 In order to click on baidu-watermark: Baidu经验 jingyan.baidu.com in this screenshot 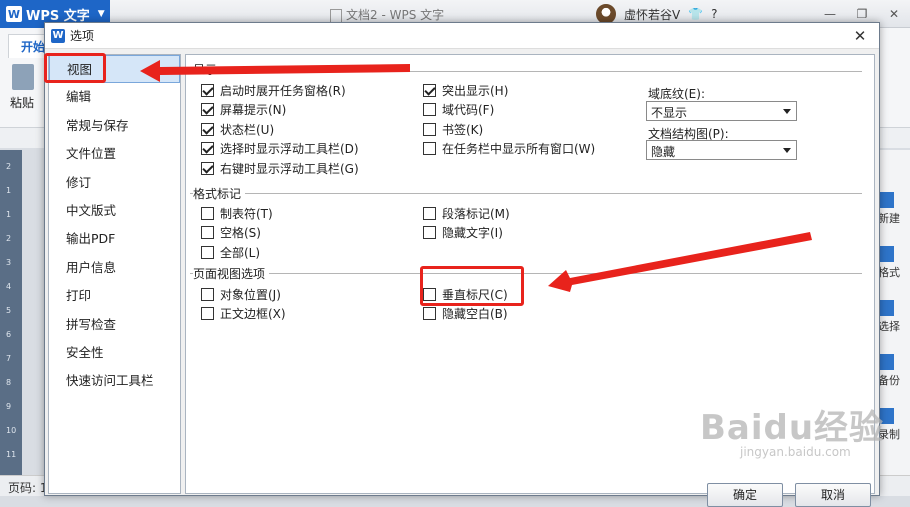, I will do `click(792, 429)`.